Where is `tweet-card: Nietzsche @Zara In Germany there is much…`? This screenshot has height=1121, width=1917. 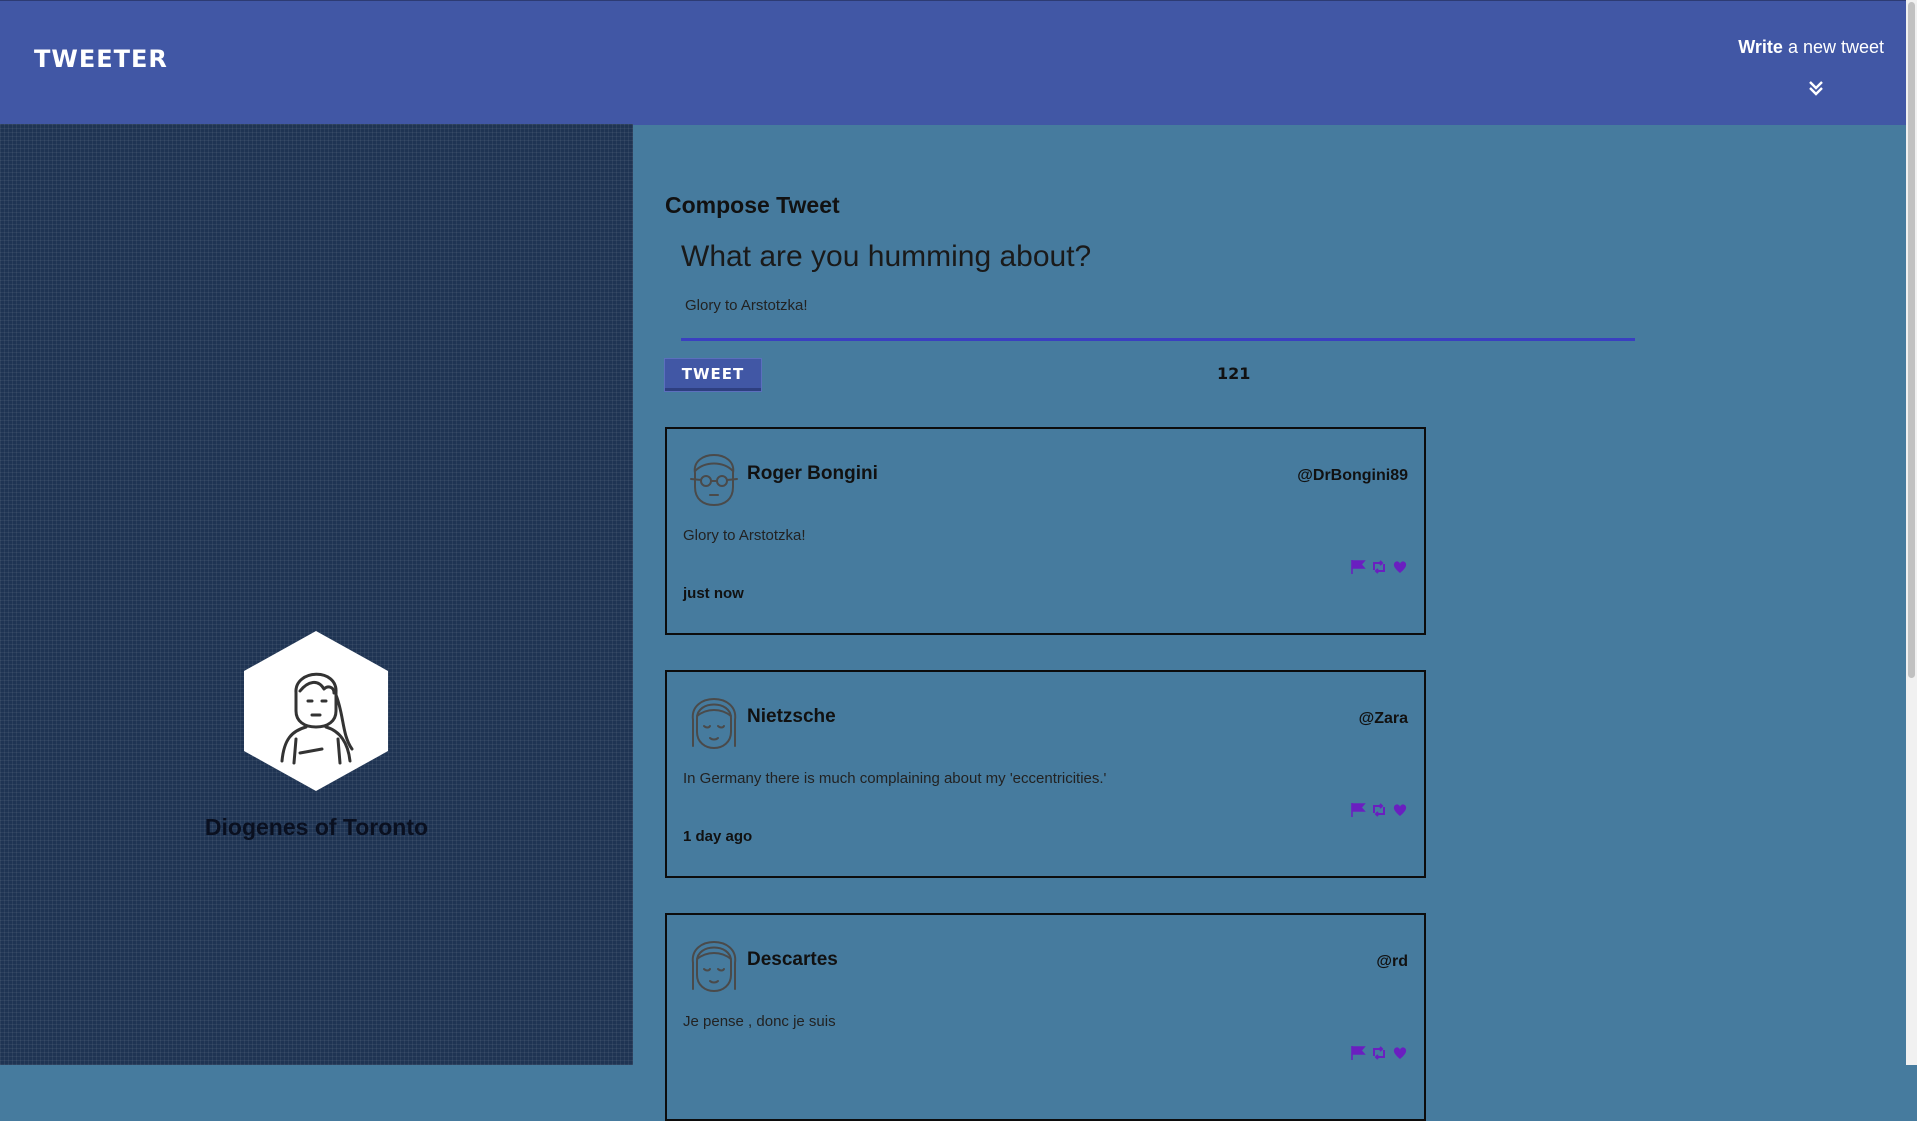
tweet-card: Nietzsche @Zara In Germany there is much… is located at coordinates (1045, 774).